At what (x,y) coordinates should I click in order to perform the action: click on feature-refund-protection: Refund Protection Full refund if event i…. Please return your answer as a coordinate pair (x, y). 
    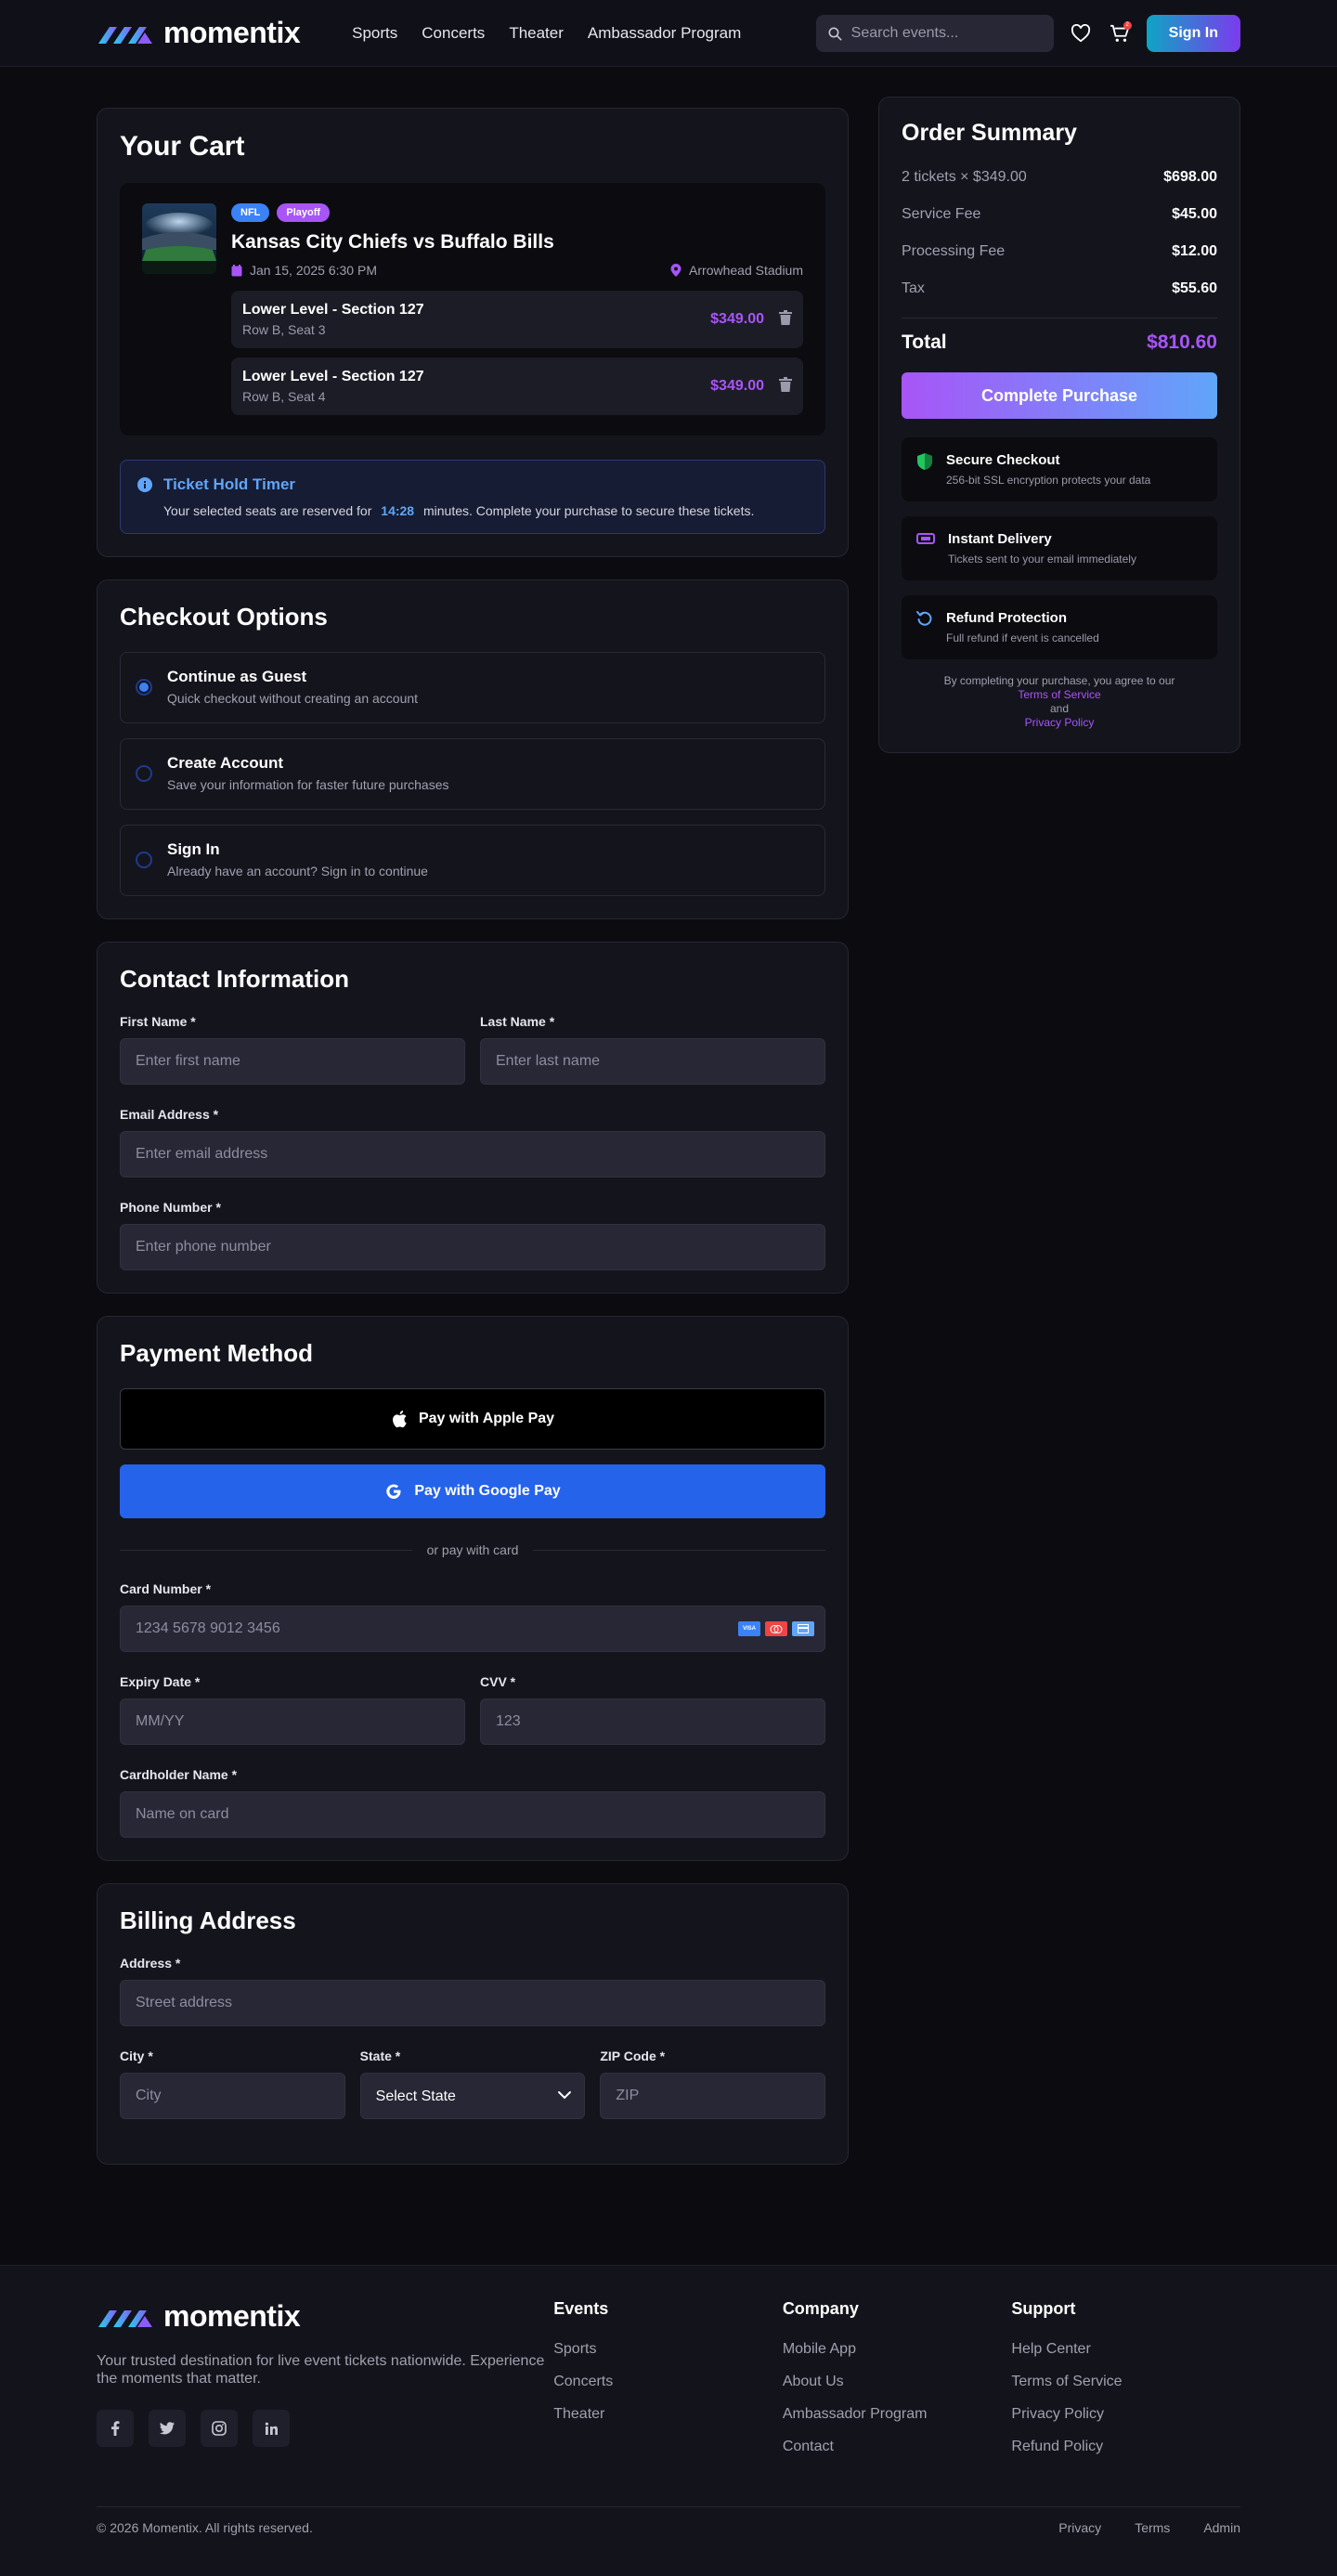
    Looking at the image, I should click on (1059, 627).